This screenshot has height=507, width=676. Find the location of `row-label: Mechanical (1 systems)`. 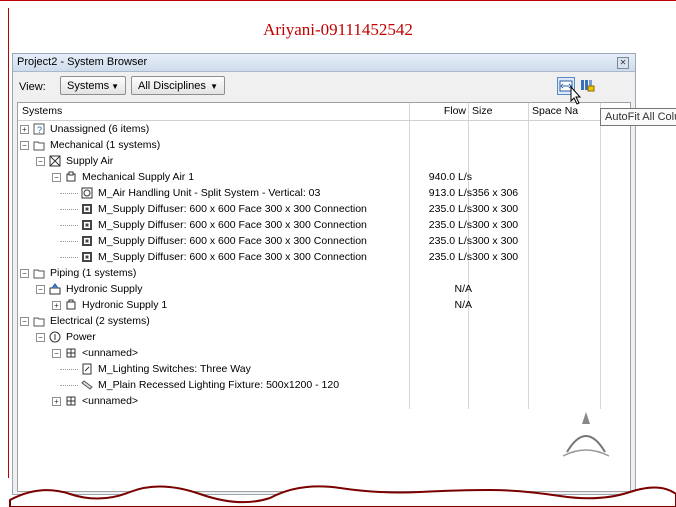

row-label: Mechanical (1 systems) is located at coordinates (105, 145).